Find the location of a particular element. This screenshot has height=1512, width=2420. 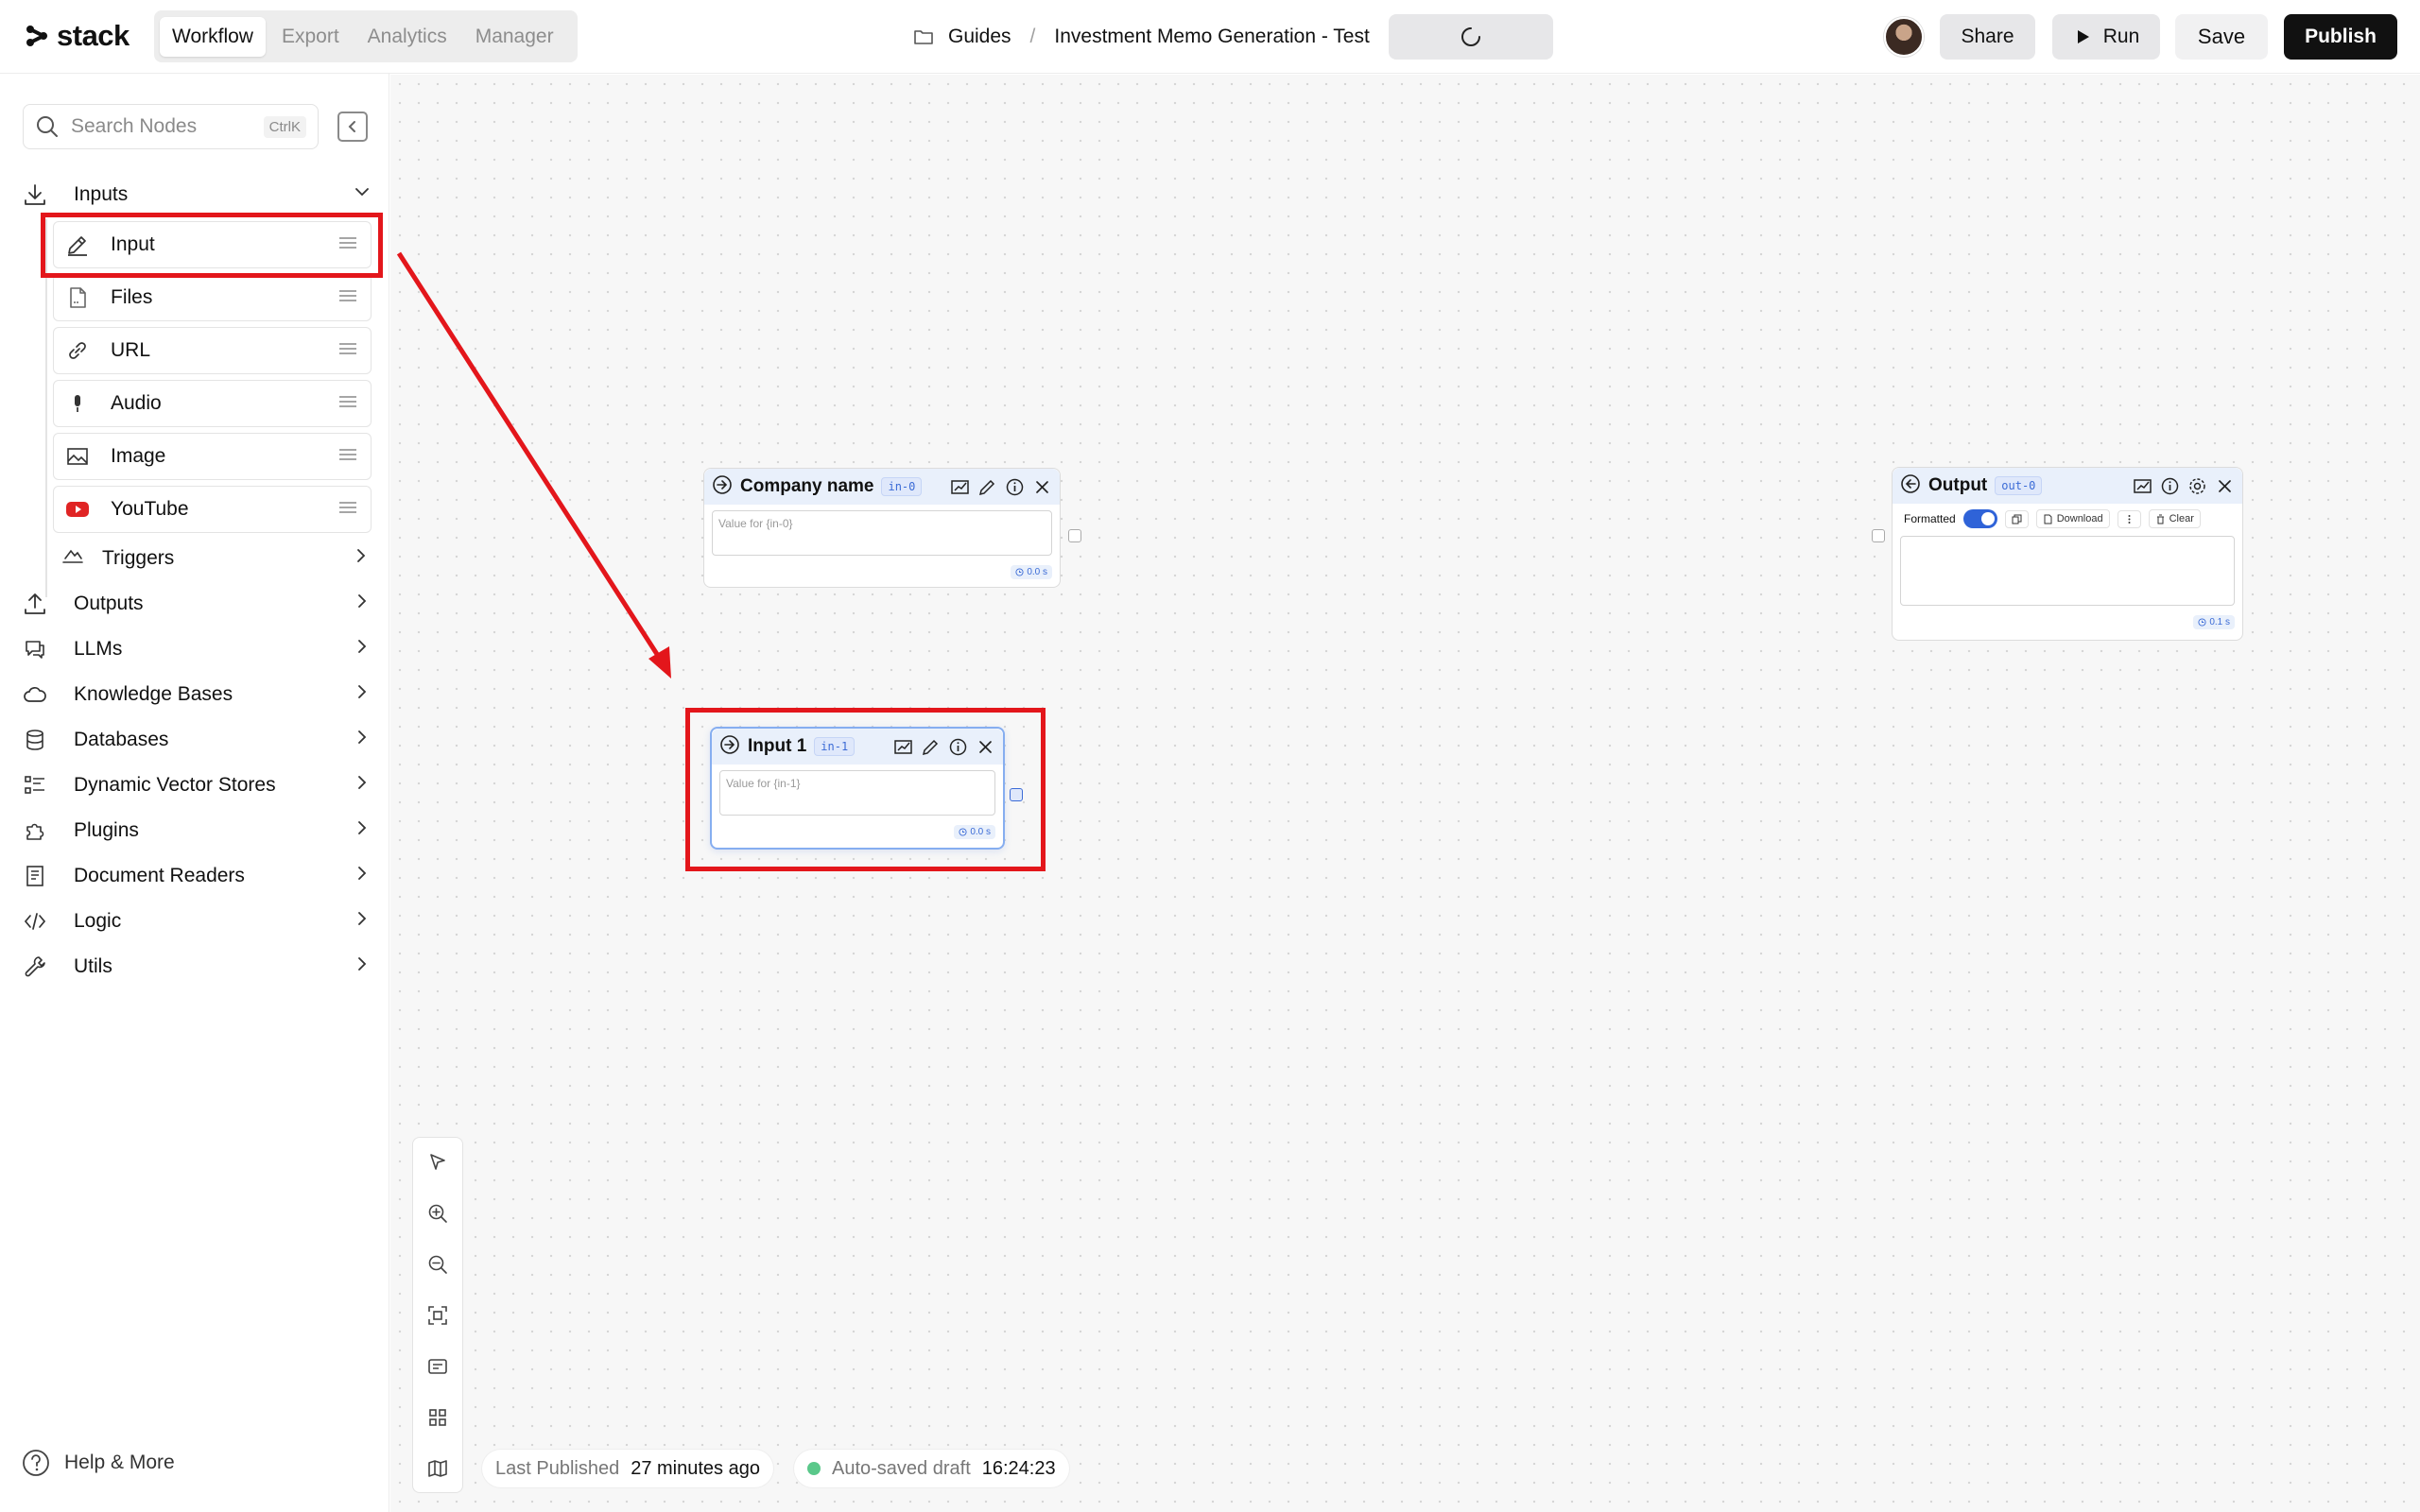

search-input is located at coordinates (161, 126).